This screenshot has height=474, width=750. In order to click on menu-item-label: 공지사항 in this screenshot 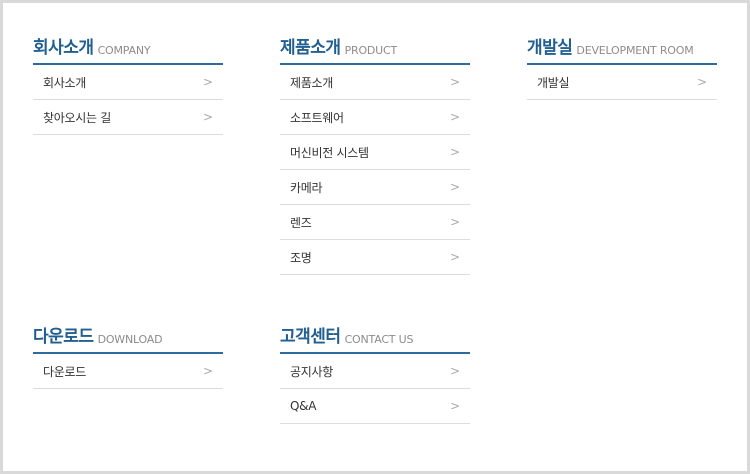, I will do `click(311, 371)`.